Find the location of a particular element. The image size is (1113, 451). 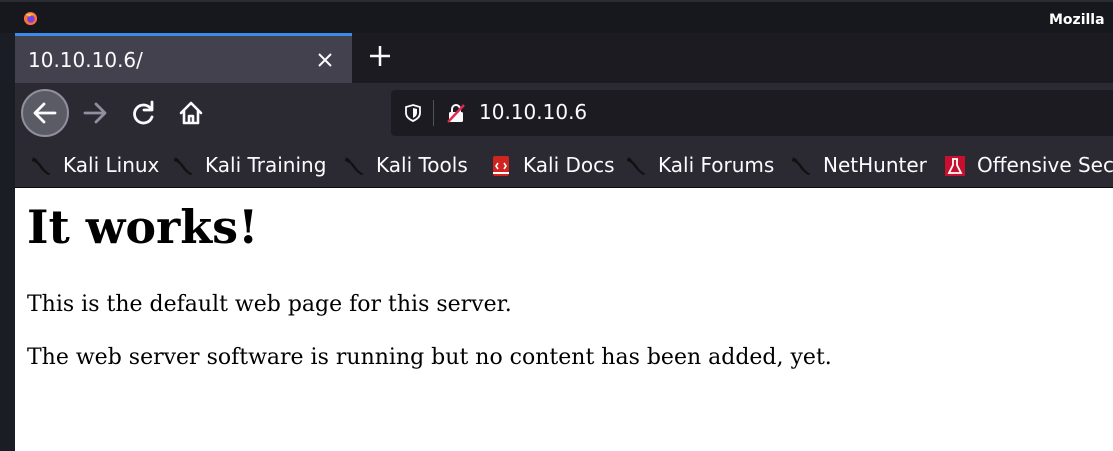

bookmark-label: Kali Forums is located at coordinates (716, 165).